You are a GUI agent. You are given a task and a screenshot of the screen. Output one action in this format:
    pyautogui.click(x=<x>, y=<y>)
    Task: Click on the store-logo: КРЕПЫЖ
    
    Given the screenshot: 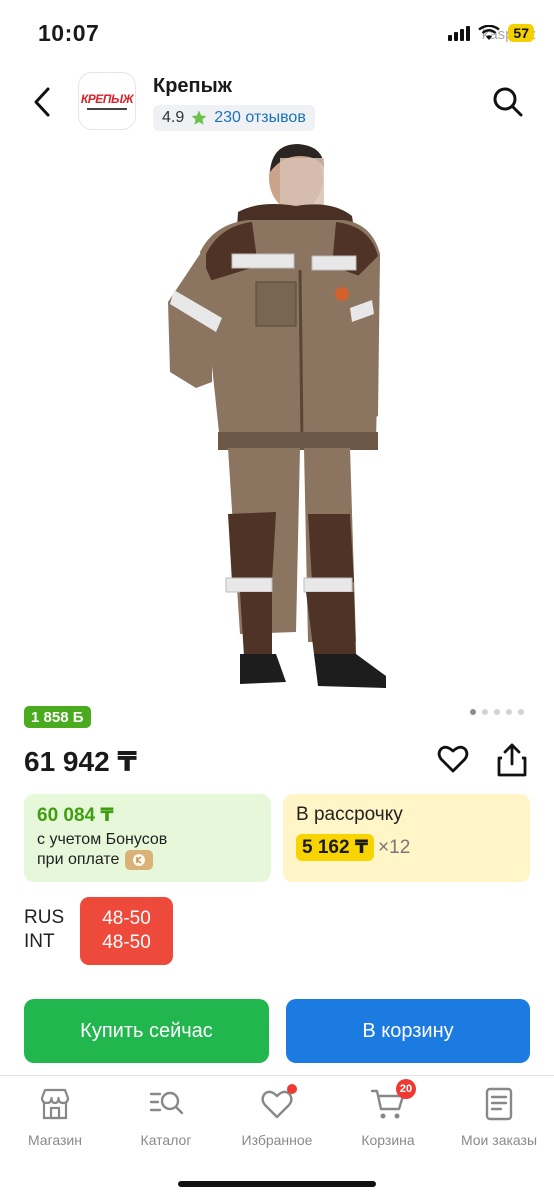 What is the action you would take?
    pyautogui.click(x=107, y=101)
    